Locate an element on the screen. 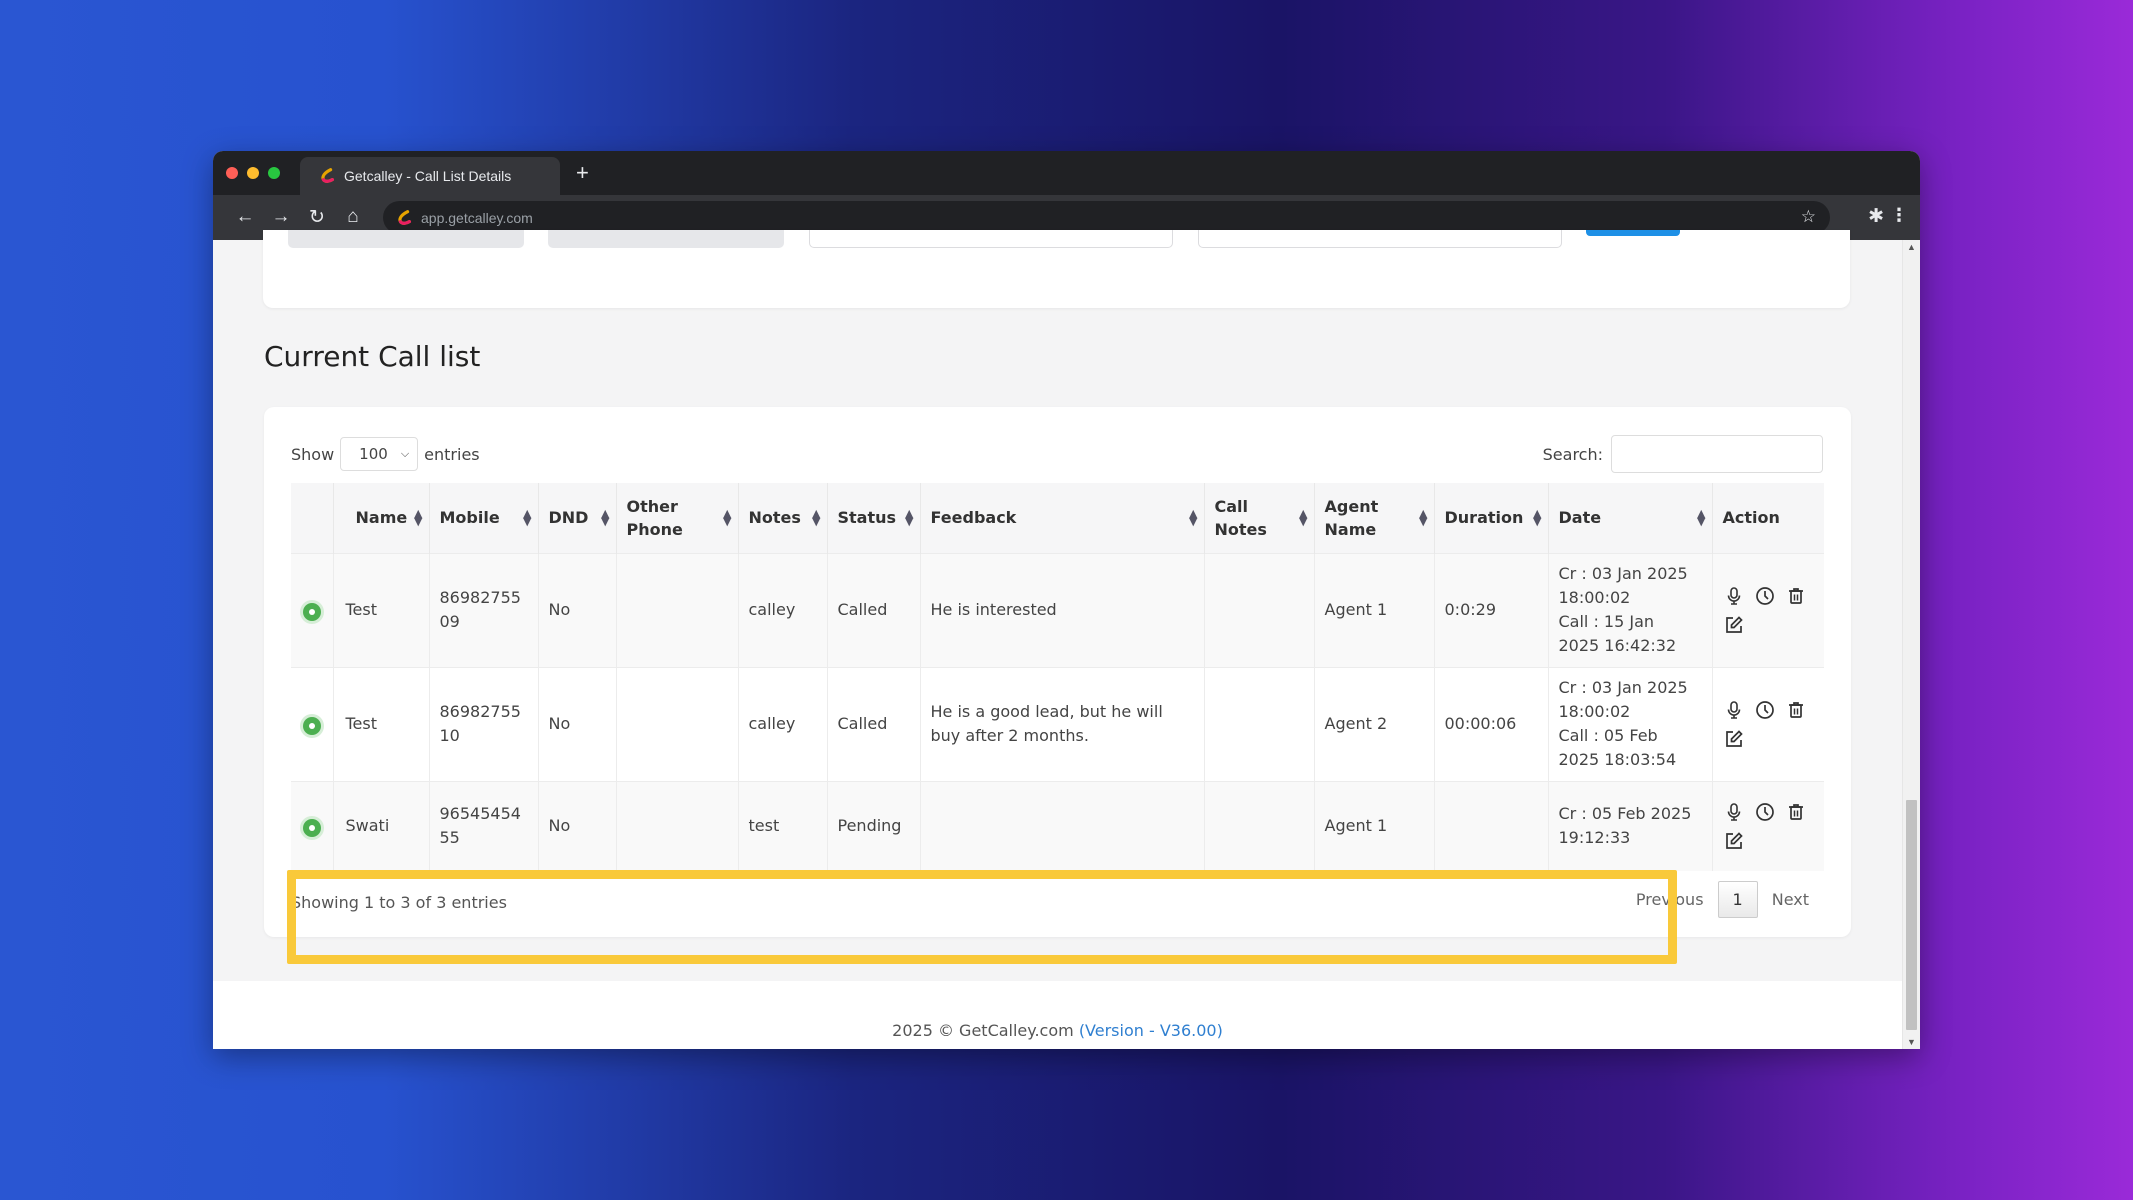 This screenshot has width=2133, height=1200. cell-status: Pending is located at coordinates (874, 825).